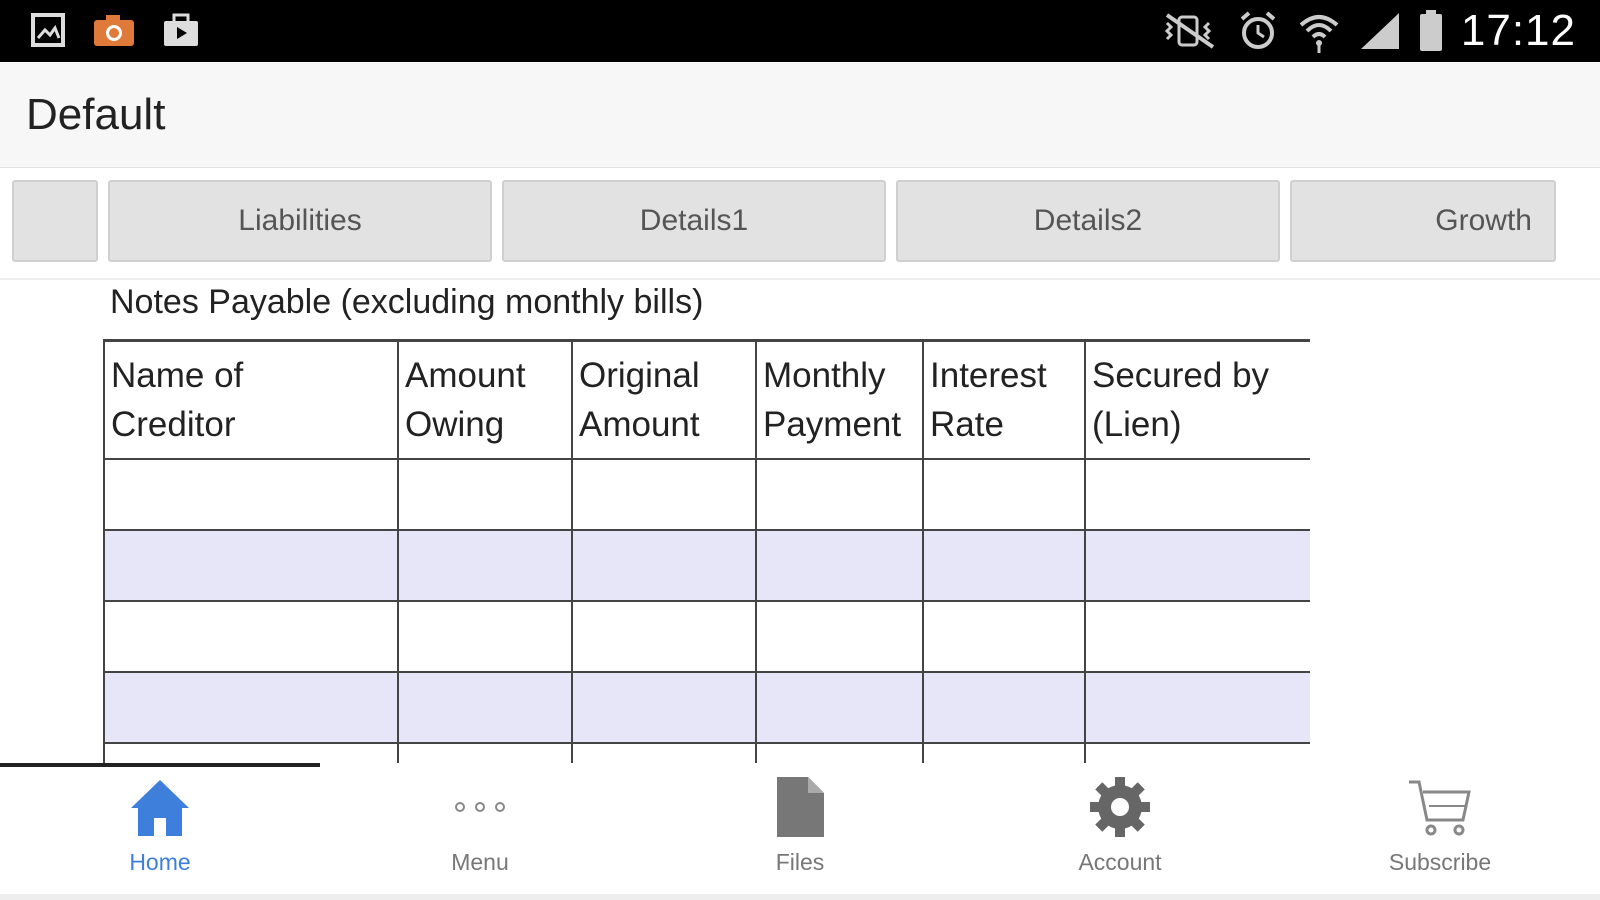 The width and height of the screenshot is (1600, 900). I want to click on nav-menu-label: Menu, so click(480, 862).